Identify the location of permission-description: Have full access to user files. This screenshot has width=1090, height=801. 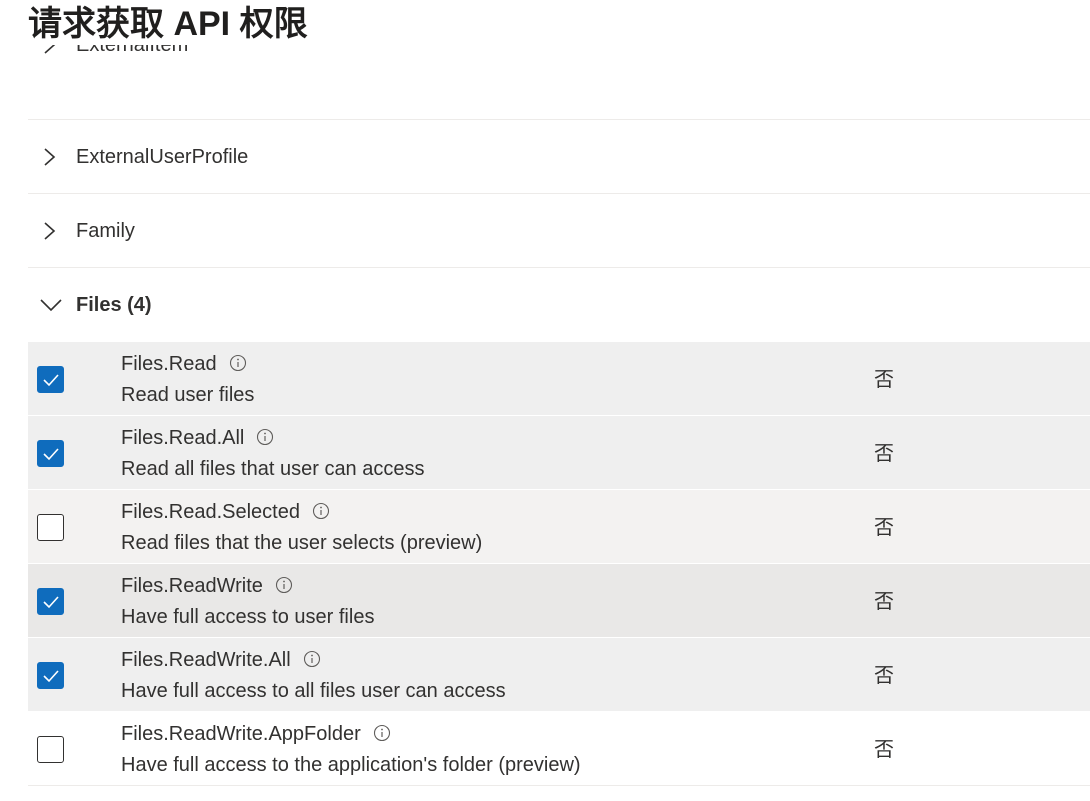
(248, 617).